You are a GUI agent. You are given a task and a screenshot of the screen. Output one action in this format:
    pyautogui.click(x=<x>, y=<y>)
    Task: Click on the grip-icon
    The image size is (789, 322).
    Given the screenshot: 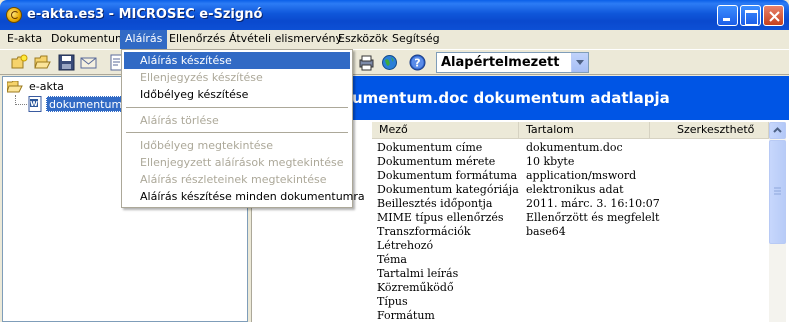 What is the action you would take?
    pyautogui.click(x=777, y=191)
    